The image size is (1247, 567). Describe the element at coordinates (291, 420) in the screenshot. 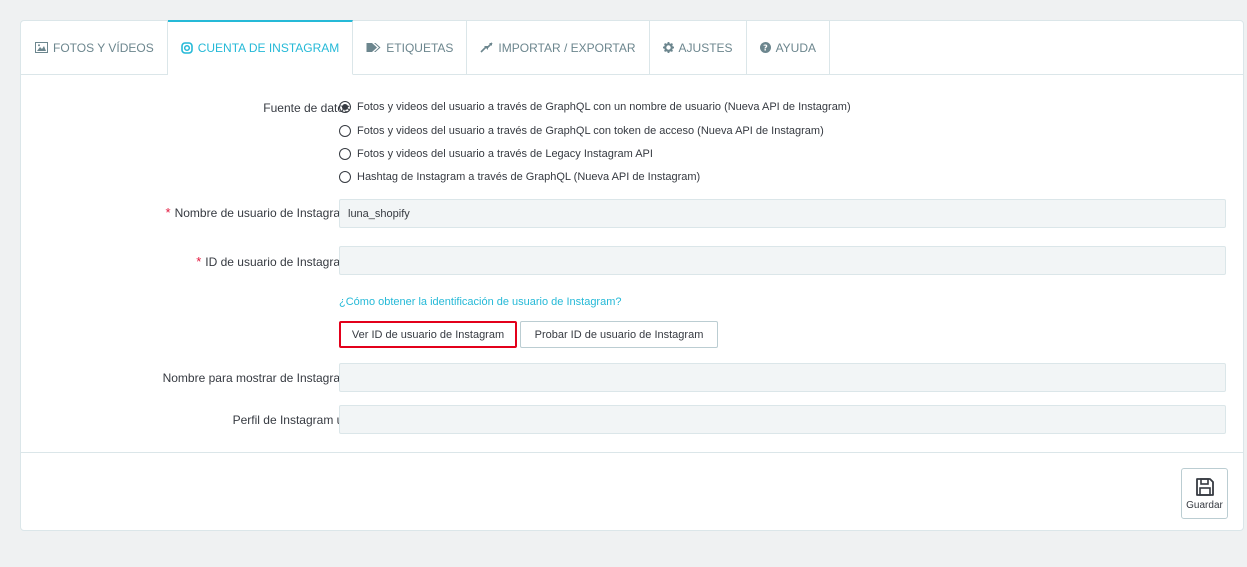

I see `profile-url-label: Perfil de Instagram url` at that location.